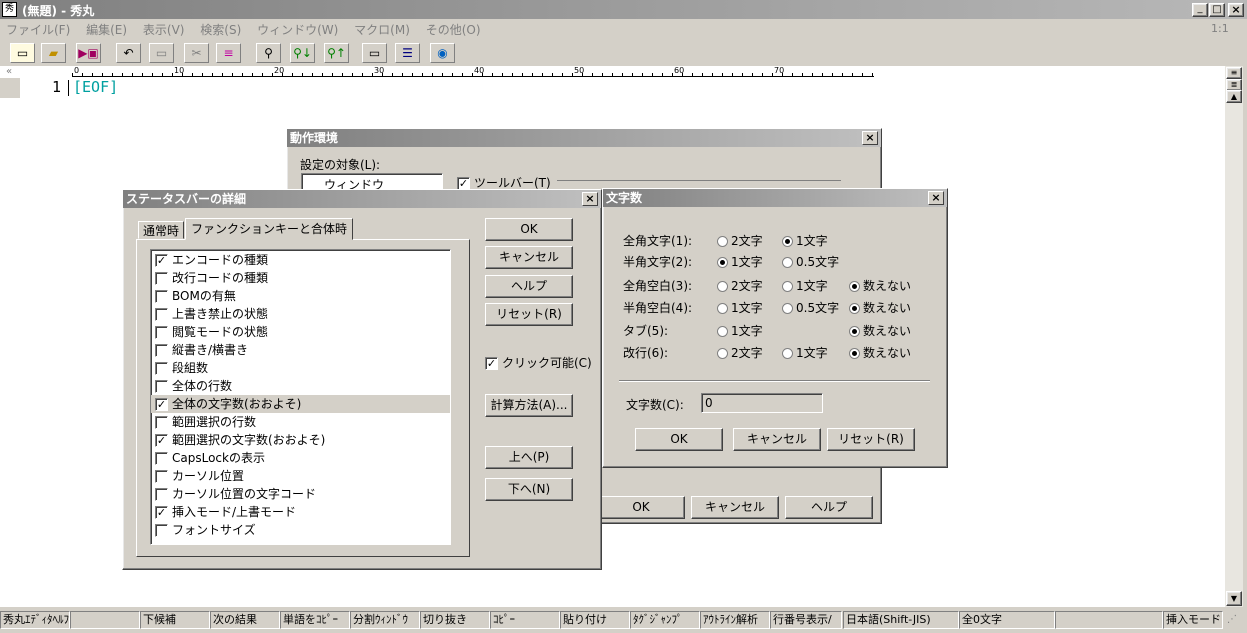 The height and width of the screenshot is (633, 1247). What do you see at coordinates (1236, 10) in the screenshot?
I see `close-button: ×` at bounding box center [1236, 10].